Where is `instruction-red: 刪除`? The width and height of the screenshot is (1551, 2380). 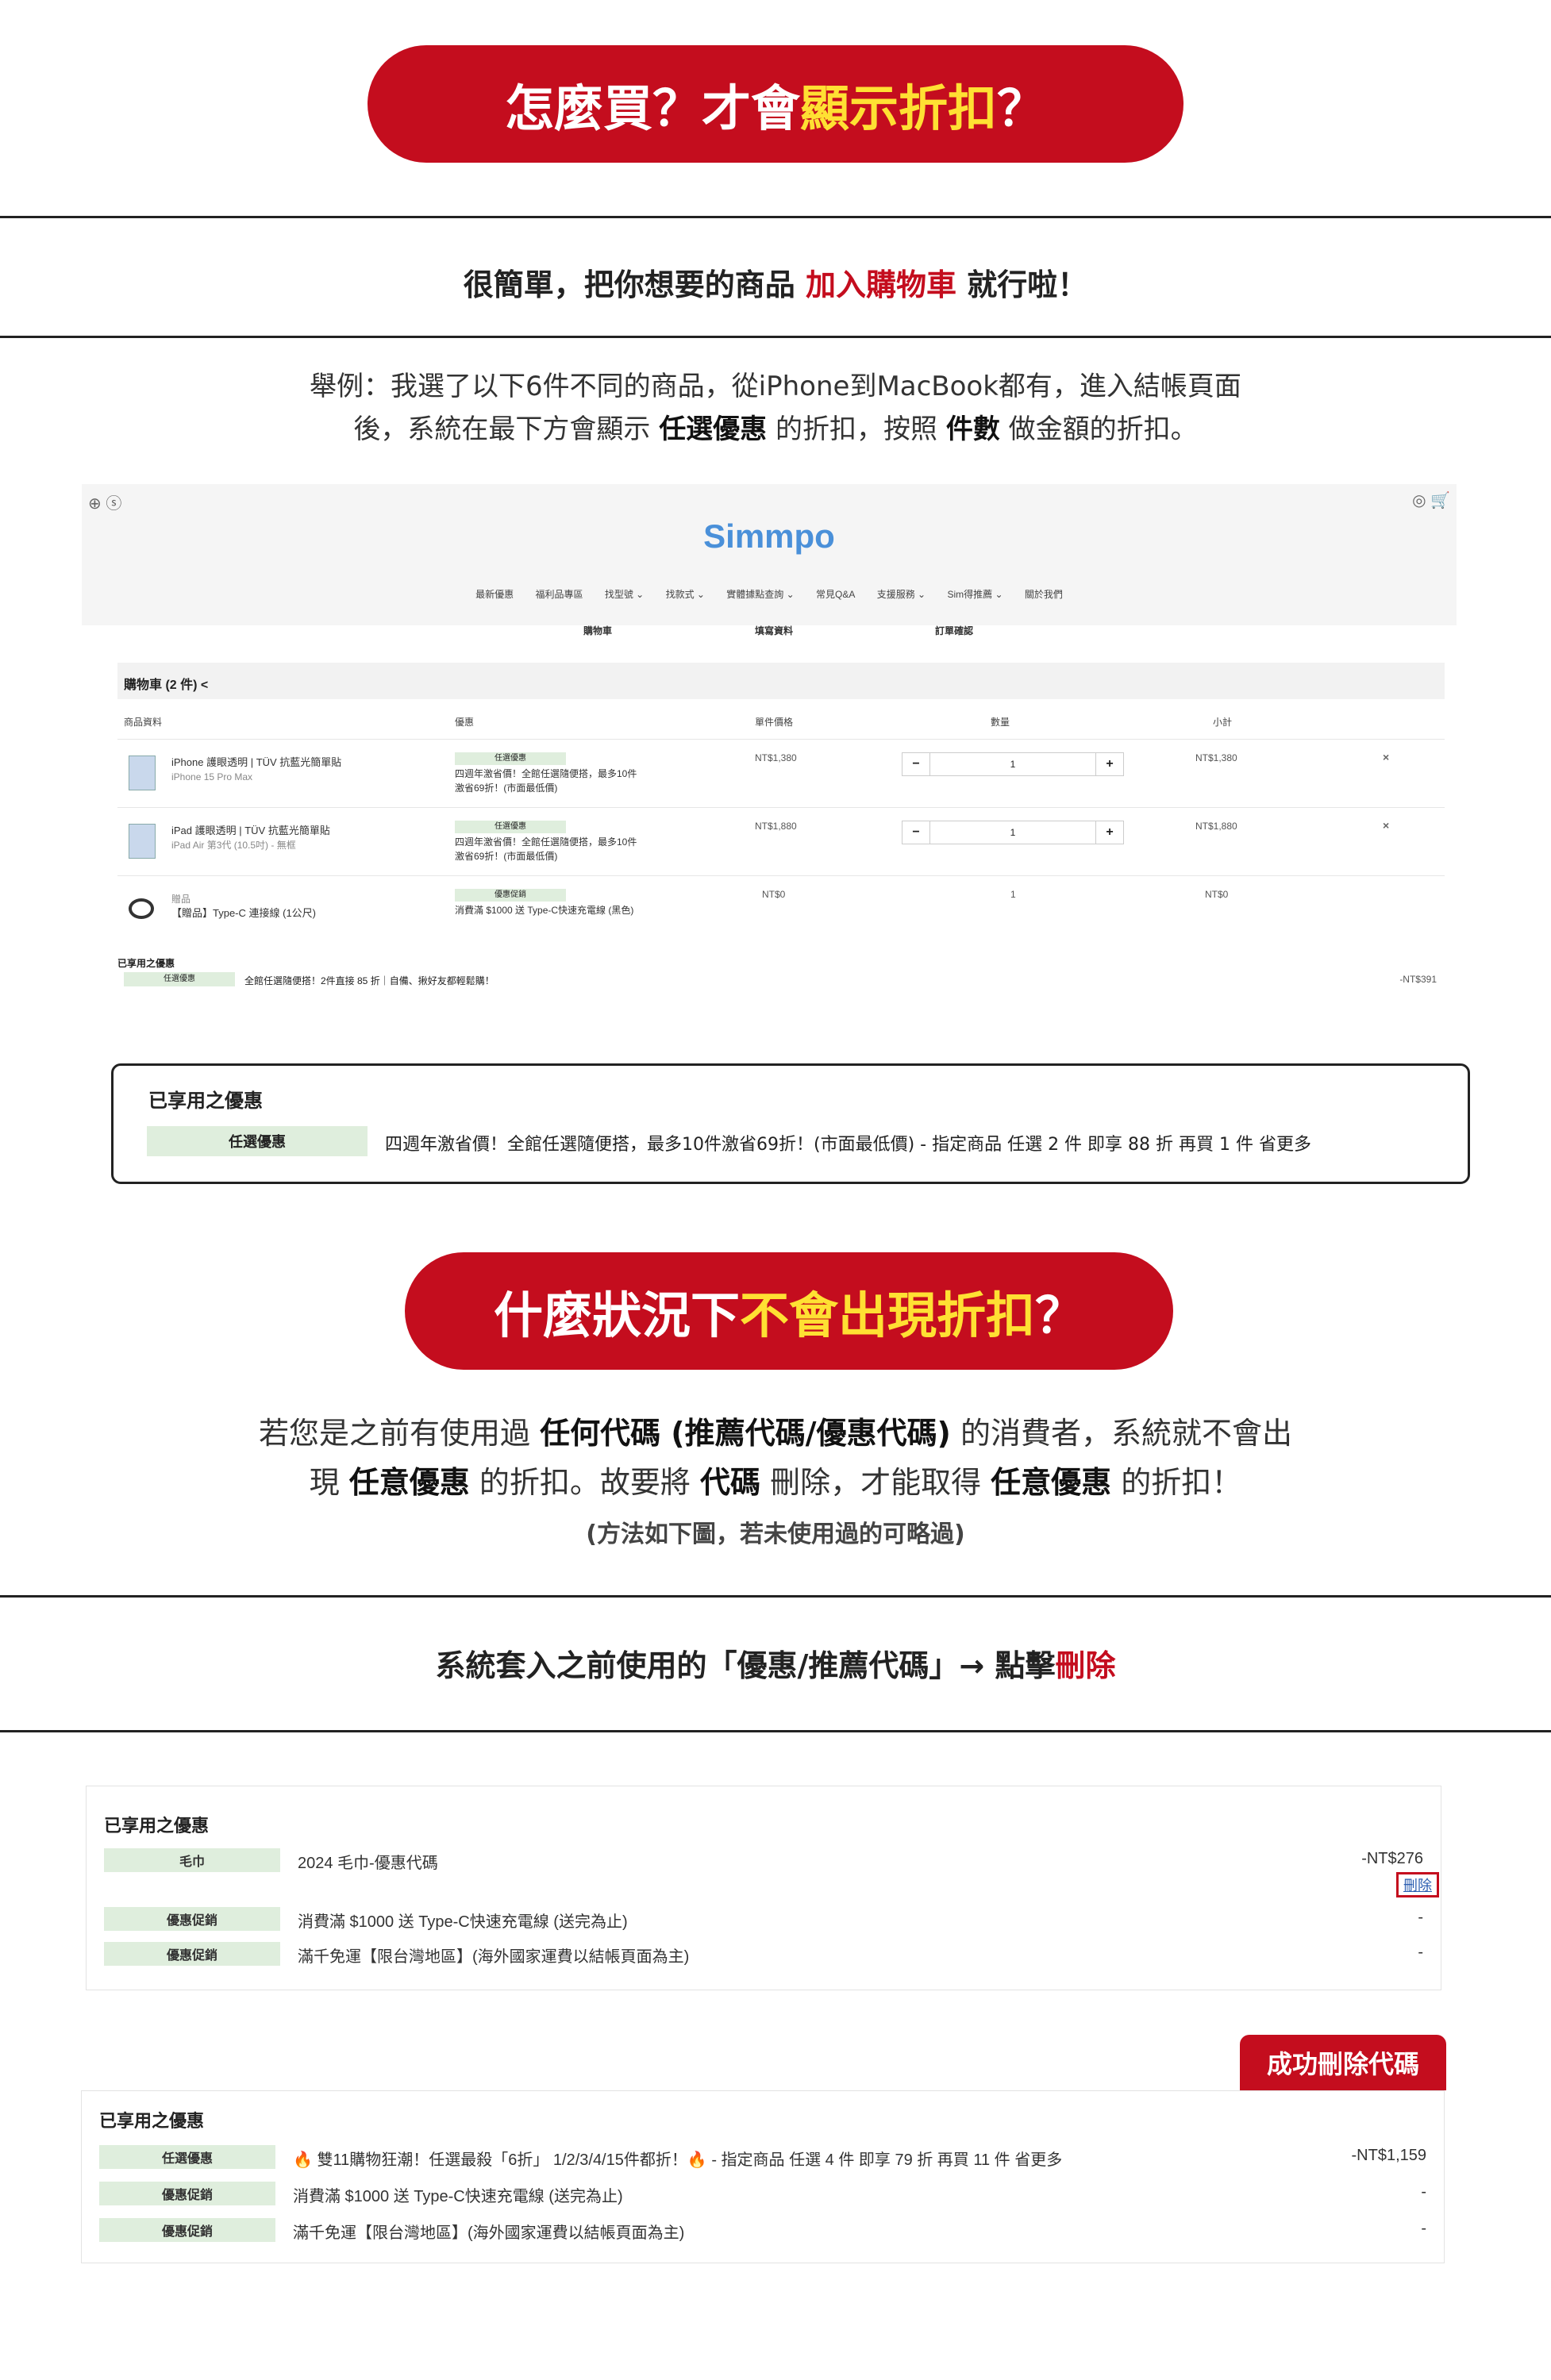 instruction-red: 刪除 is located at coordinates (1086, 1666).